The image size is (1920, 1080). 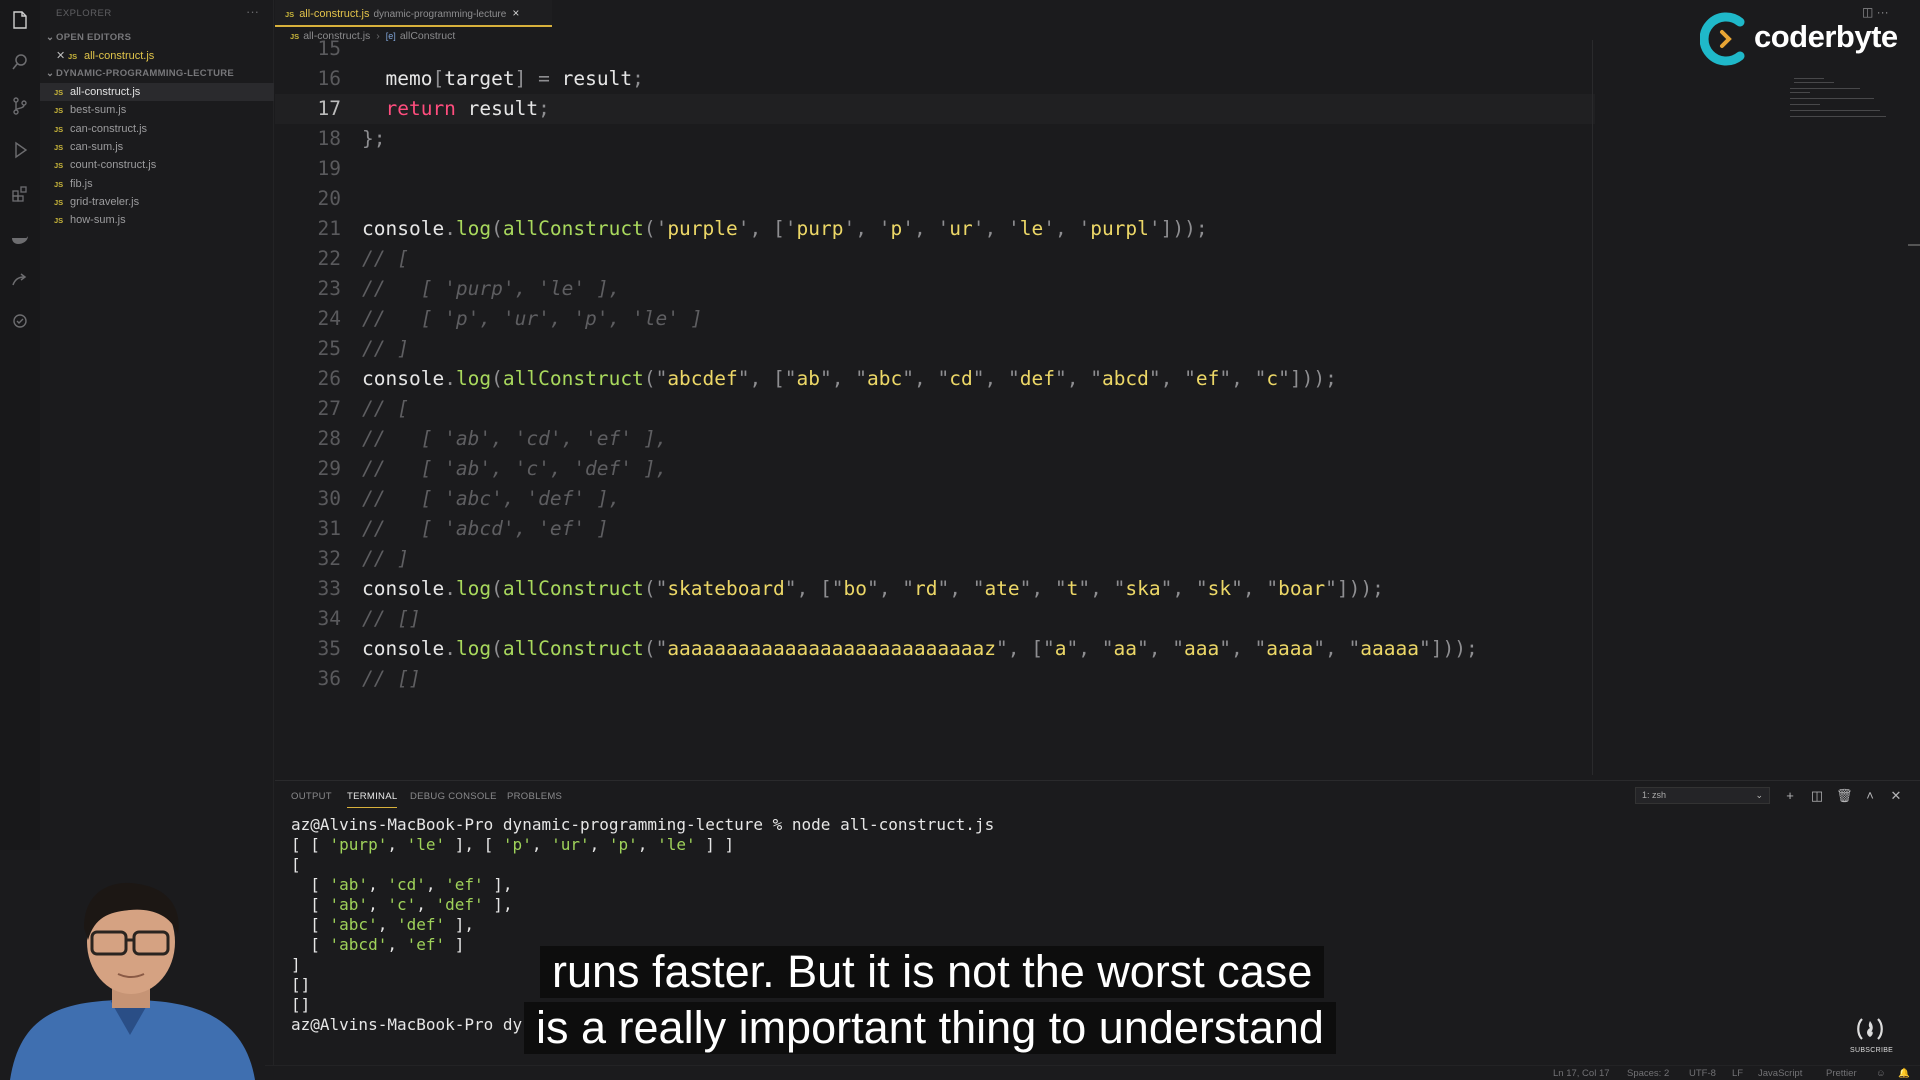 What do you see at coordinates (329, 378) in the screenshot?
I see `line-number: 26` at bounding box center [329, 378].